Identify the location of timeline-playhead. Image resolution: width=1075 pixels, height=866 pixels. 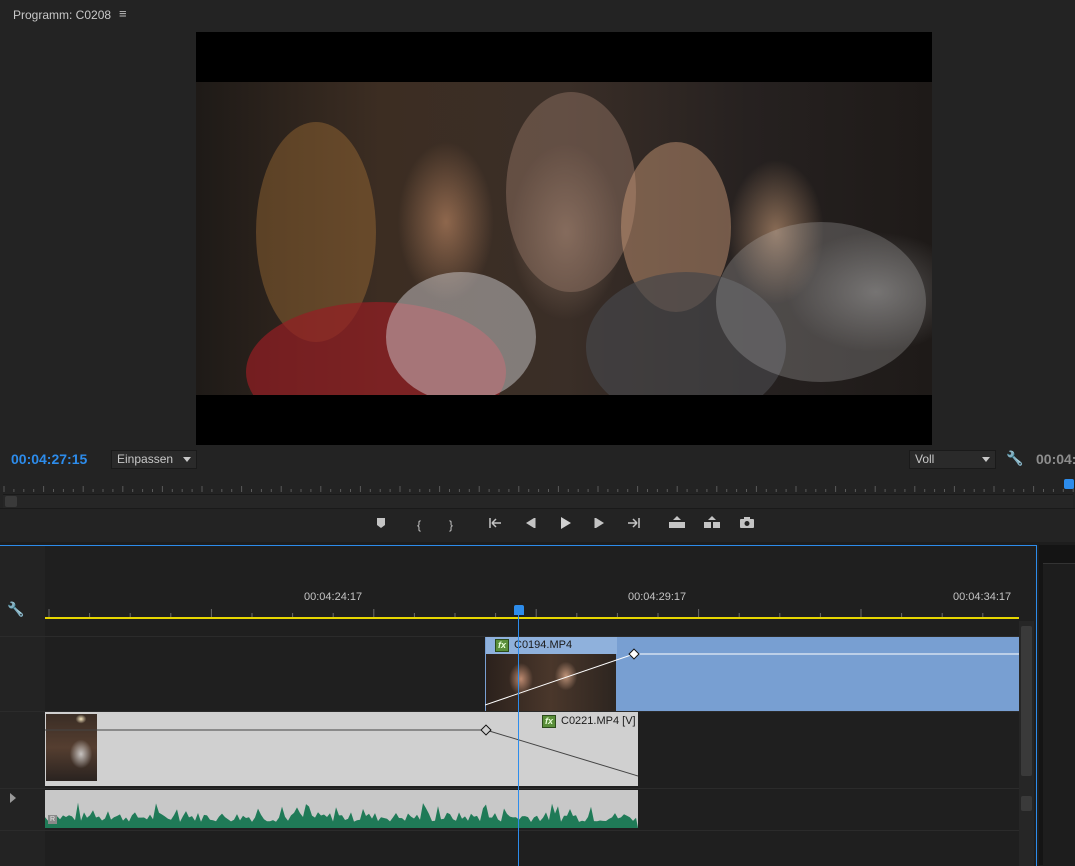
(519, 610).